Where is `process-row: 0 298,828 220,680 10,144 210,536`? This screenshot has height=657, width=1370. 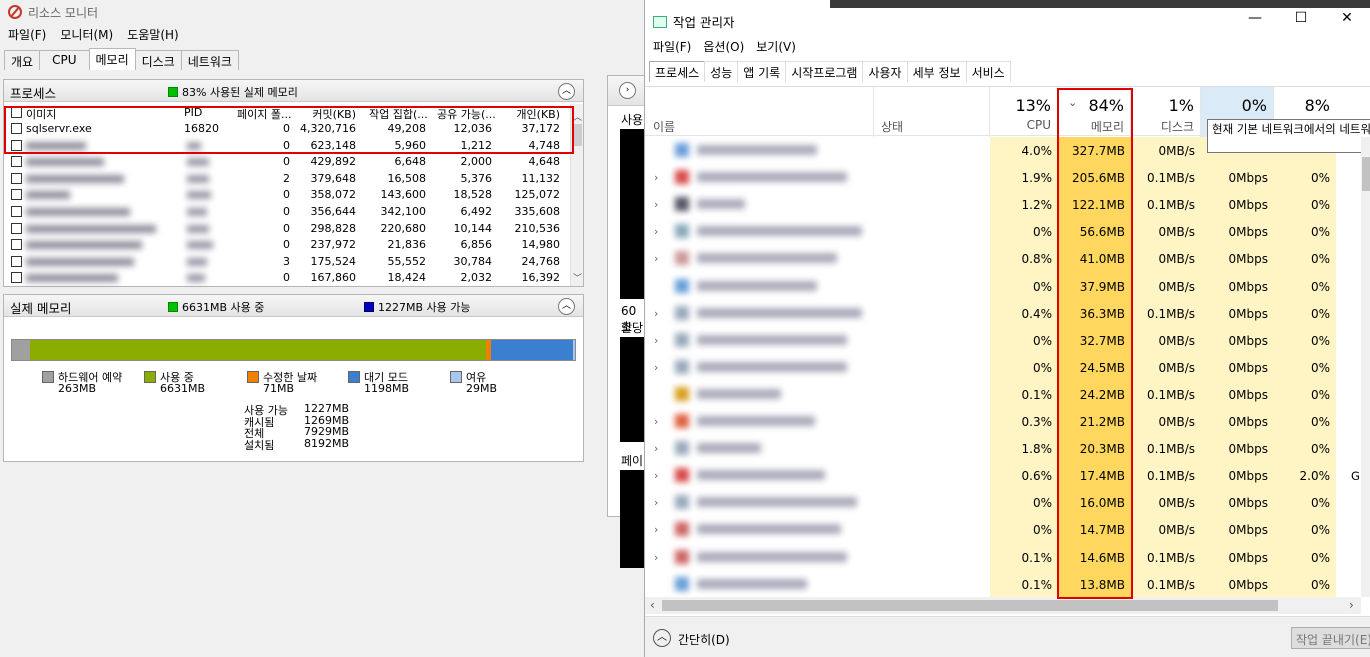 process-row: 0 298,828 220,680 10,144 210,536 is located at coordinates (286, 229).